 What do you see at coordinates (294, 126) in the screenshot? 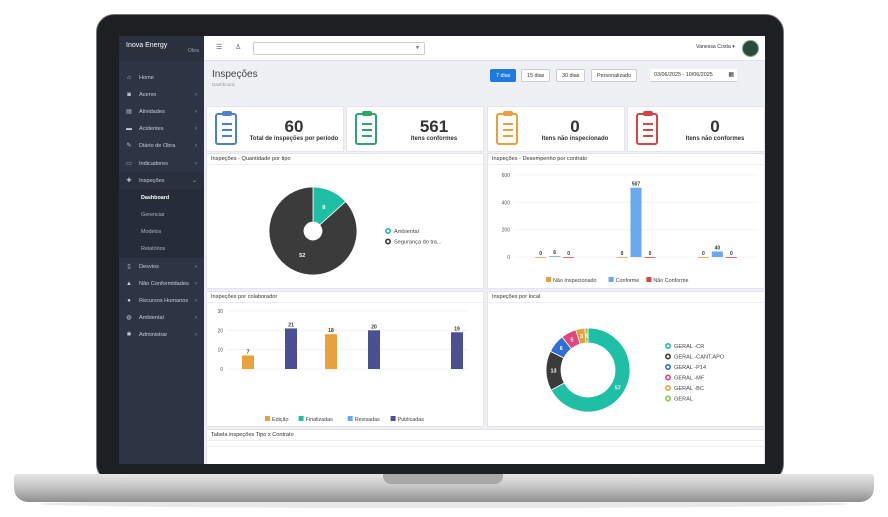
I see `kpi-value: 60` at bounding box center [294, 126].